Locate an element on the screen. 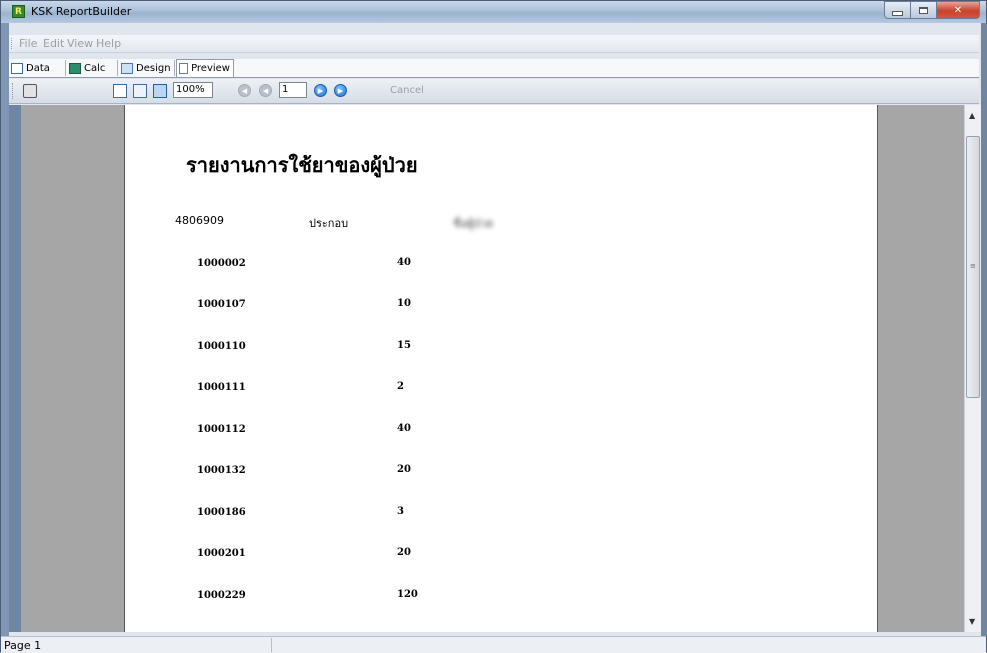 The image size is (987, 653). menu-bar: File Edit View Help is located at coordinates (494, 44).